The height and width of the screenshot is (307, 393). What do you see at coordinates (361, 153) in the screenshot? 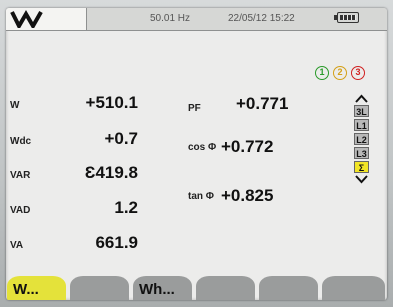
I see `channel-l3: L3` at bounding box center [361, 153].